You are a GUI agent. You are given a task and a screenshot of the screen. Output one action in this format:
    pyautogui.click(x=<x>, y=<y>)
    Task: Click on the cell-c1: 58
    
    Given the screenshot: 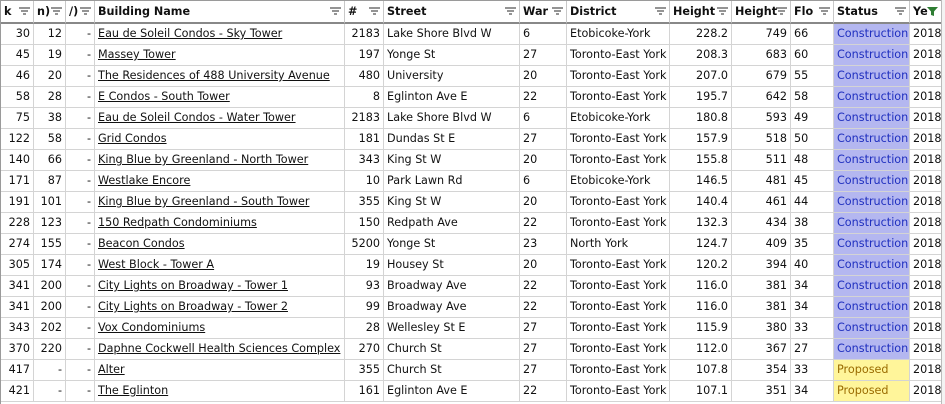 What is the action you would take?
    pyautogui.click(x=17, y=97)
    